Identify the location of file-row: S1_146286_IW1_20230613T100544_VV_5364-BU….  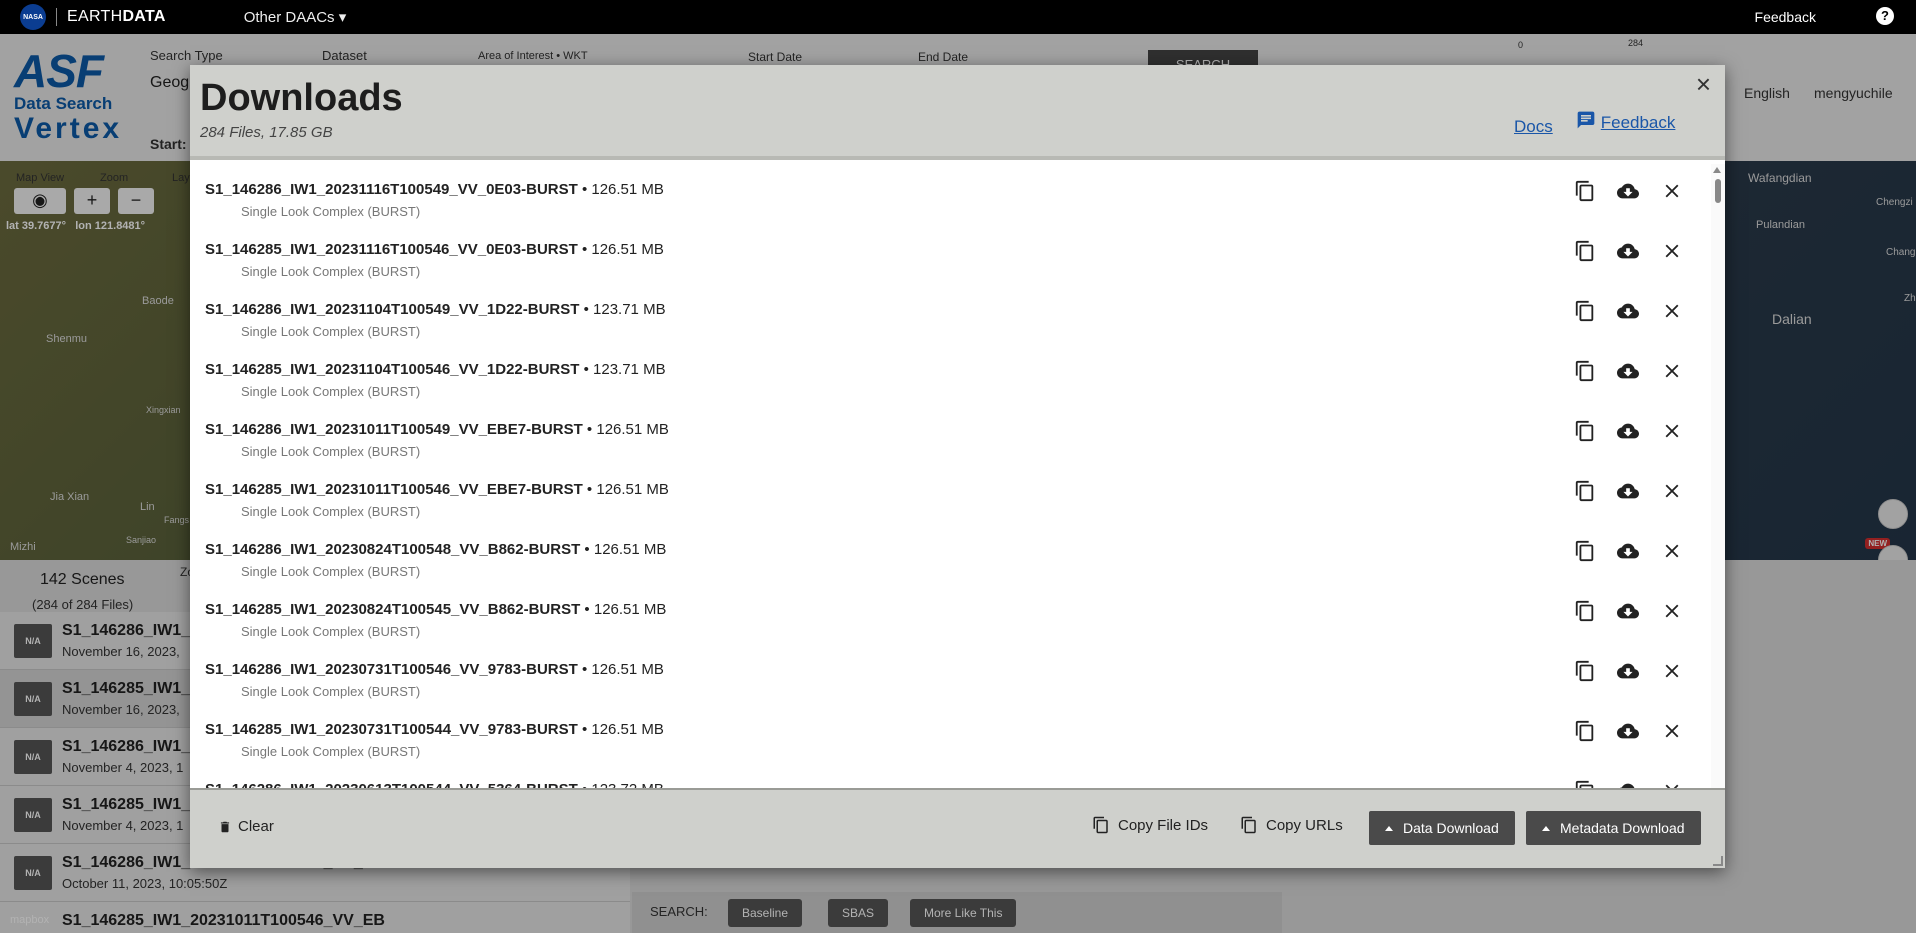
(950, 776).